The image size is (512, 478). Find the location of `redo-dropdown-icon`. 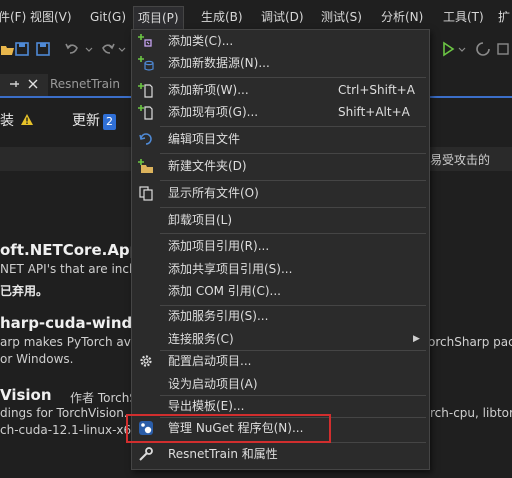

redo-dropdown-icon is located at coordinates (122, 49).